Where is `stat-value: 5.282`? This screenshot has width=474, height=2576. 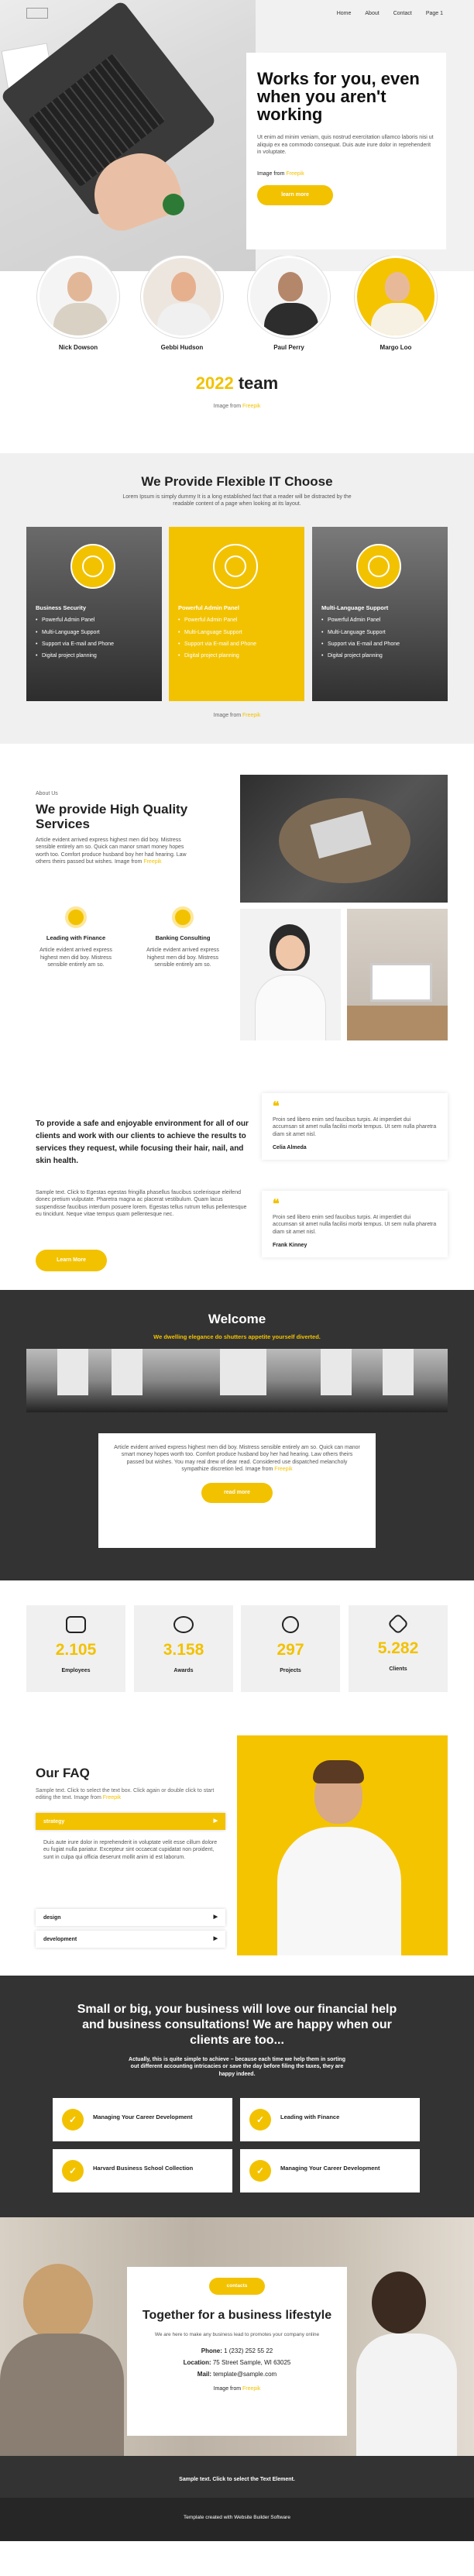
stat-value: 5.282 is located at coordinates (398, 1648).